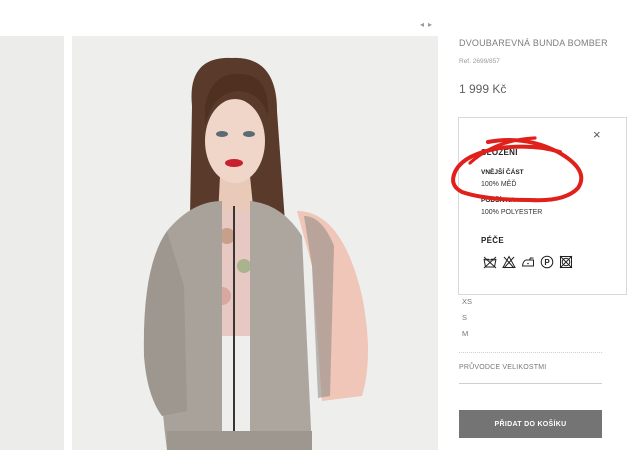  What do you see at coordinates (502, 367) in the screenshot?
I see `size-guide-link: PRŮVODCE VELIKOSTMI` at bounding box center [502, 367].